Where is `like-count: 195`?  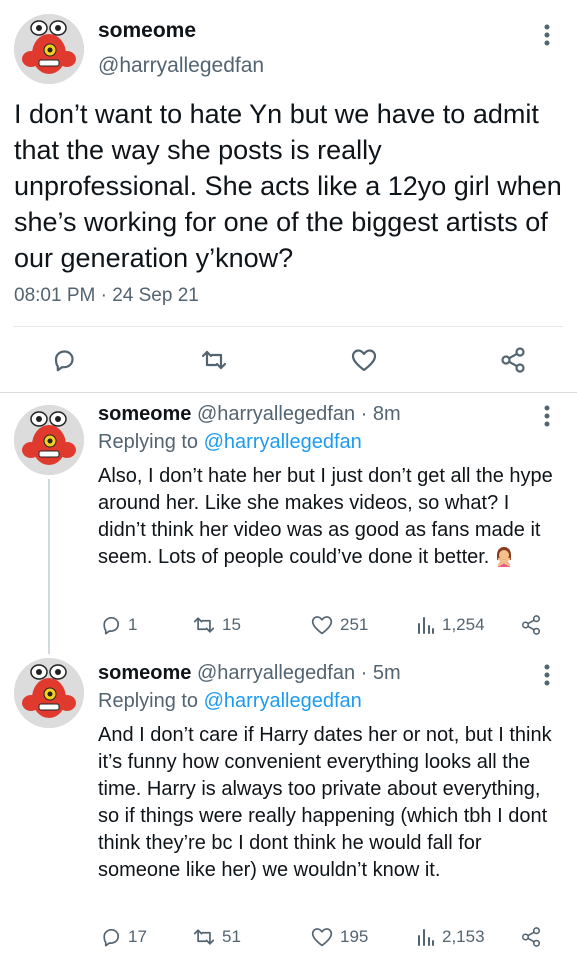 like-count: 195 is located at coordinates (354, 936).